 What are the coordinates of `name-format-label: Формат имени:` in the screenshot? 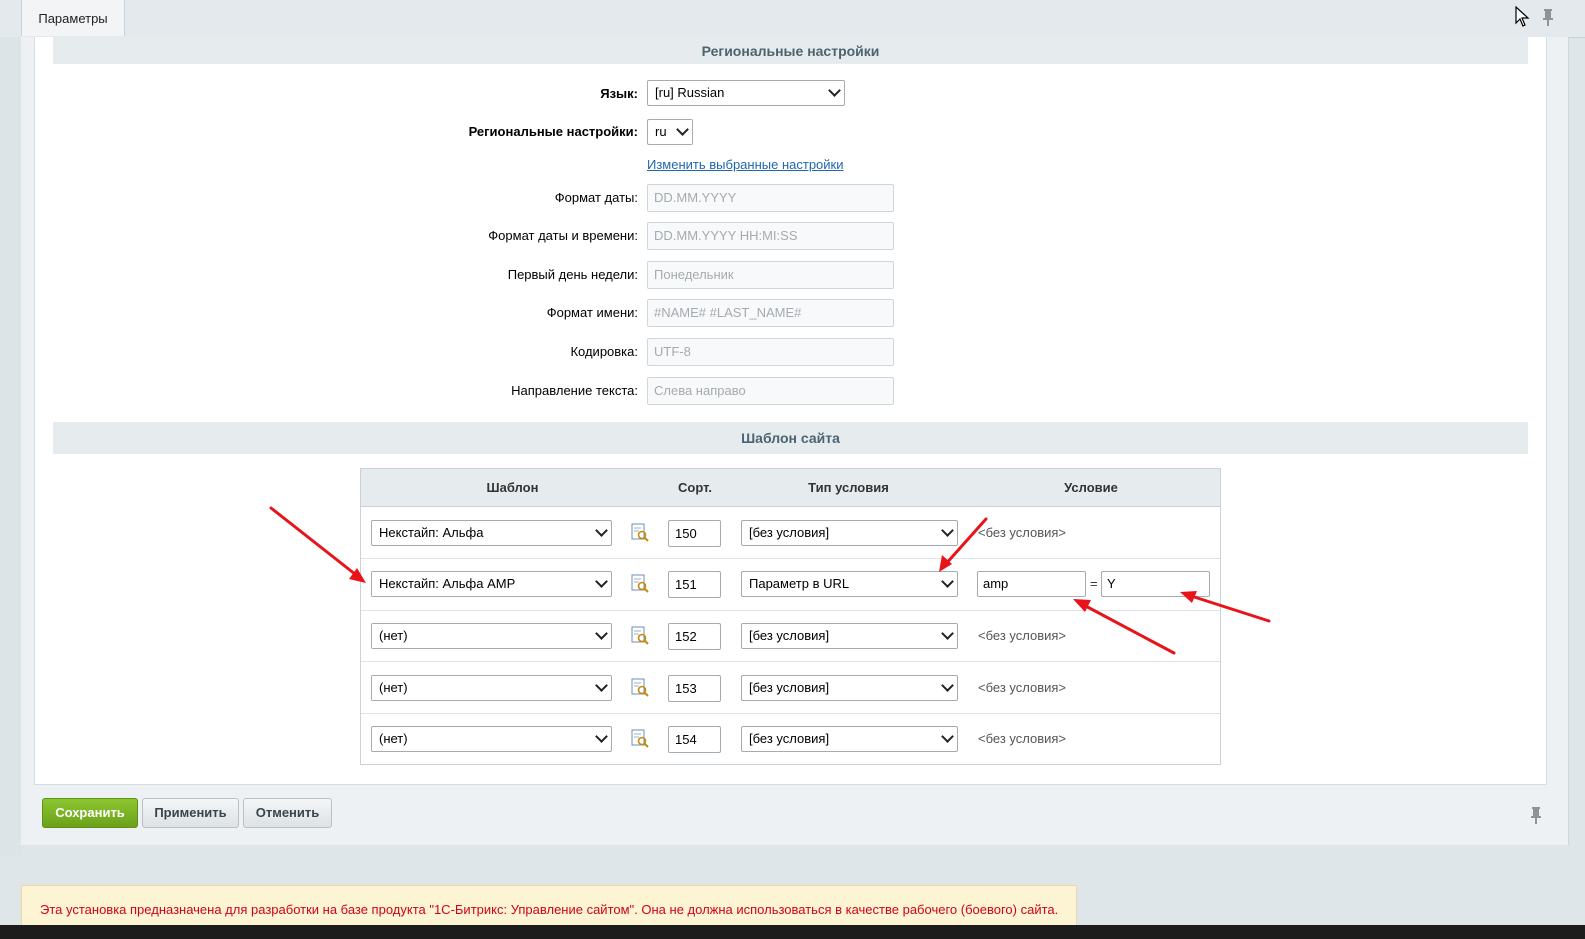 It's located at (592, 312).